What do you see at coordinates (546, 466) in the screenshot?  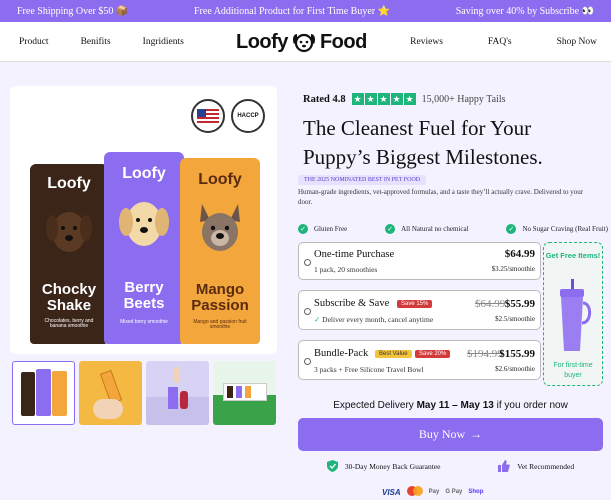 I see `guarantee-label: Vet Recommended` at bounding box center [546, 466].